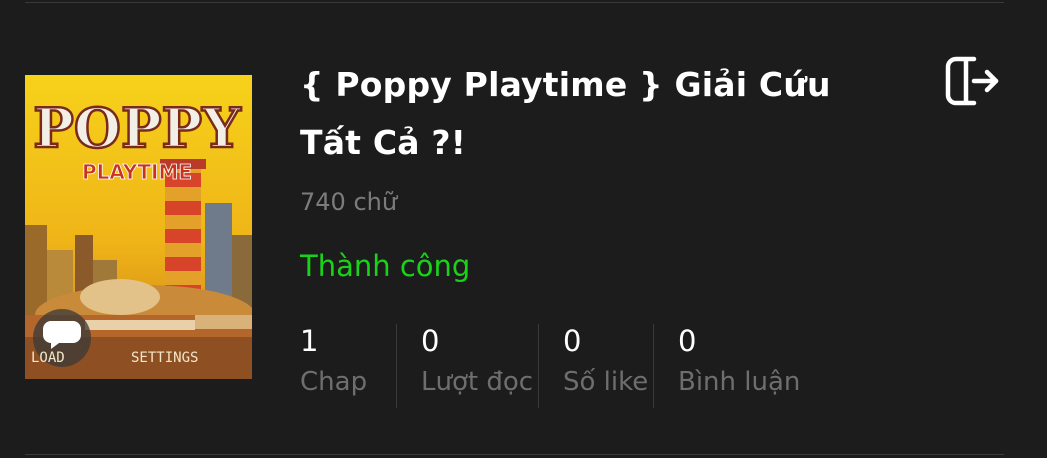 The height and width of the screenshot is (458, 1047). I want to click on story-stats: 1 Chap 0 Lượt đọc 0 Số like 0 Bình luận, so click(567, 365).